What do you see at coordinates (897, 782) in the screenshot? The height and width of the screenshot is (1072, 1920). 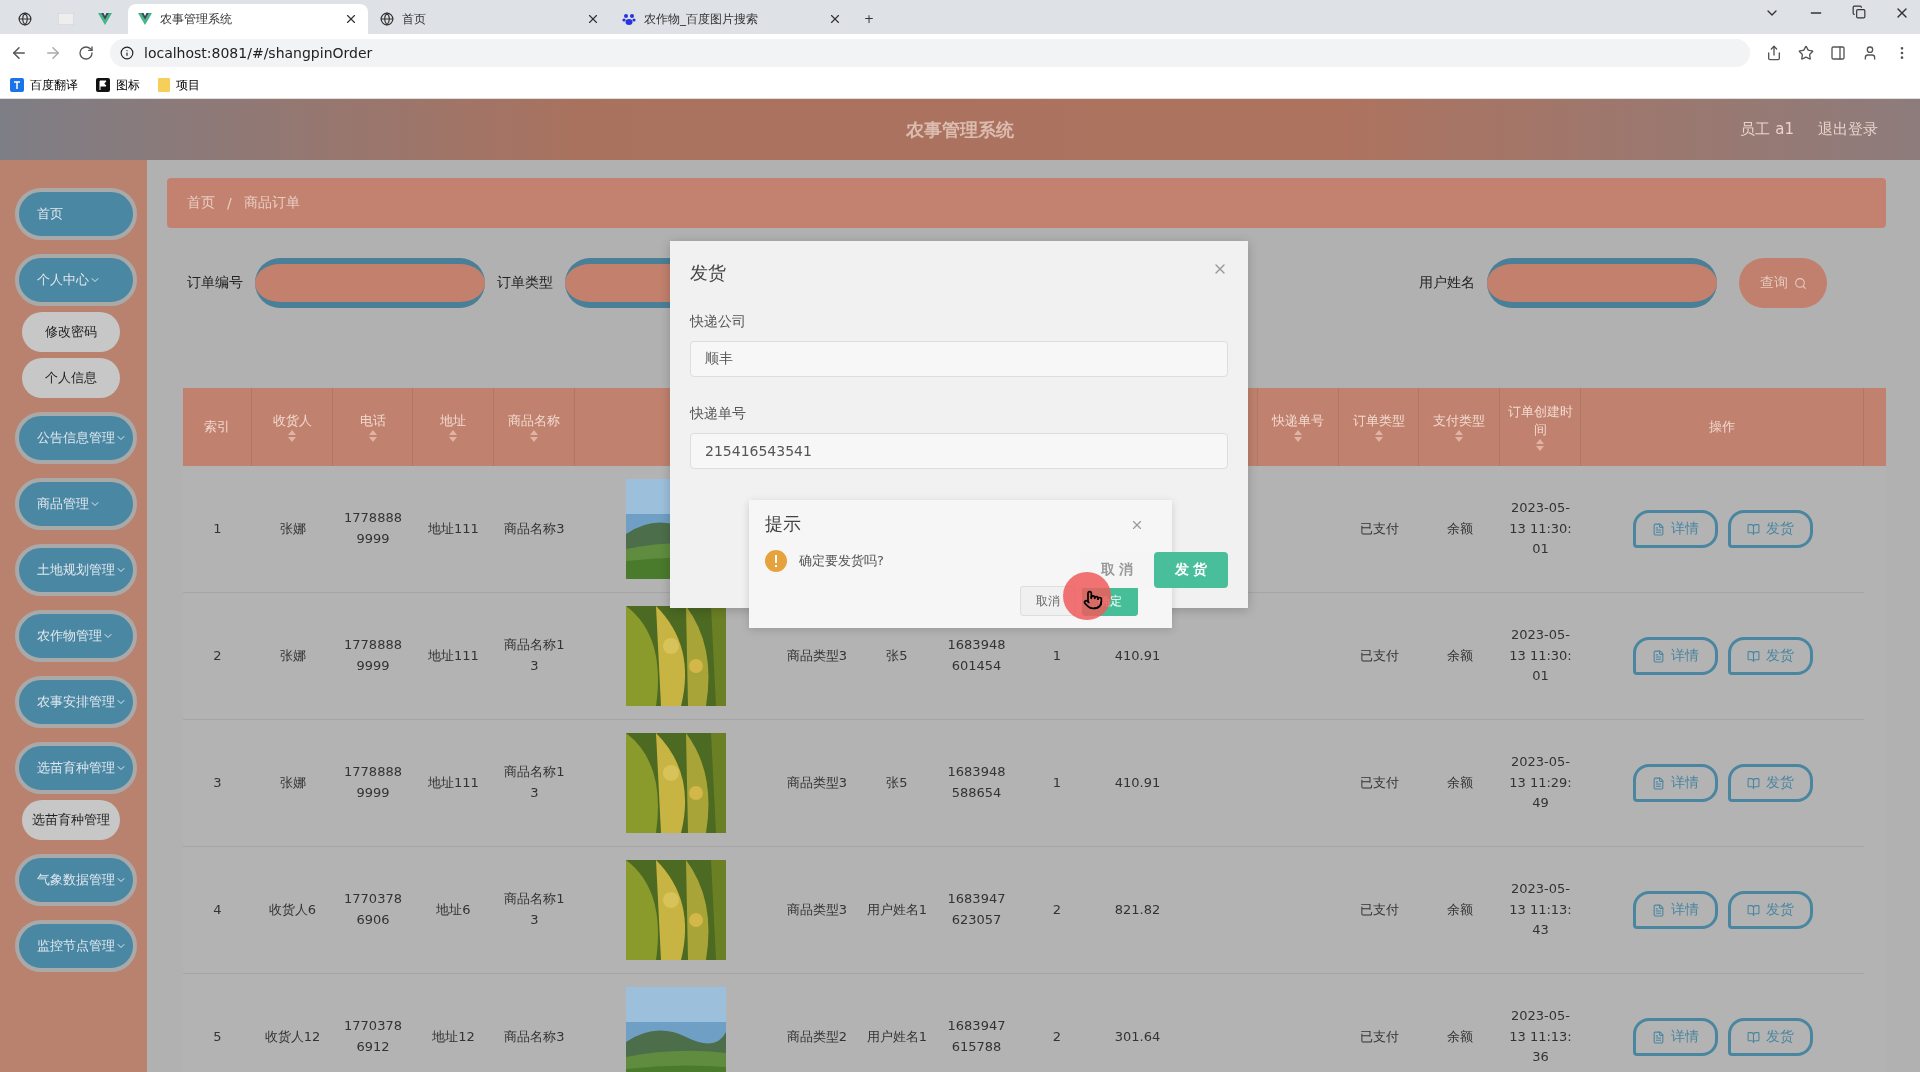 I see `table-cell-text: 张5` at bounding box center [897, 782].